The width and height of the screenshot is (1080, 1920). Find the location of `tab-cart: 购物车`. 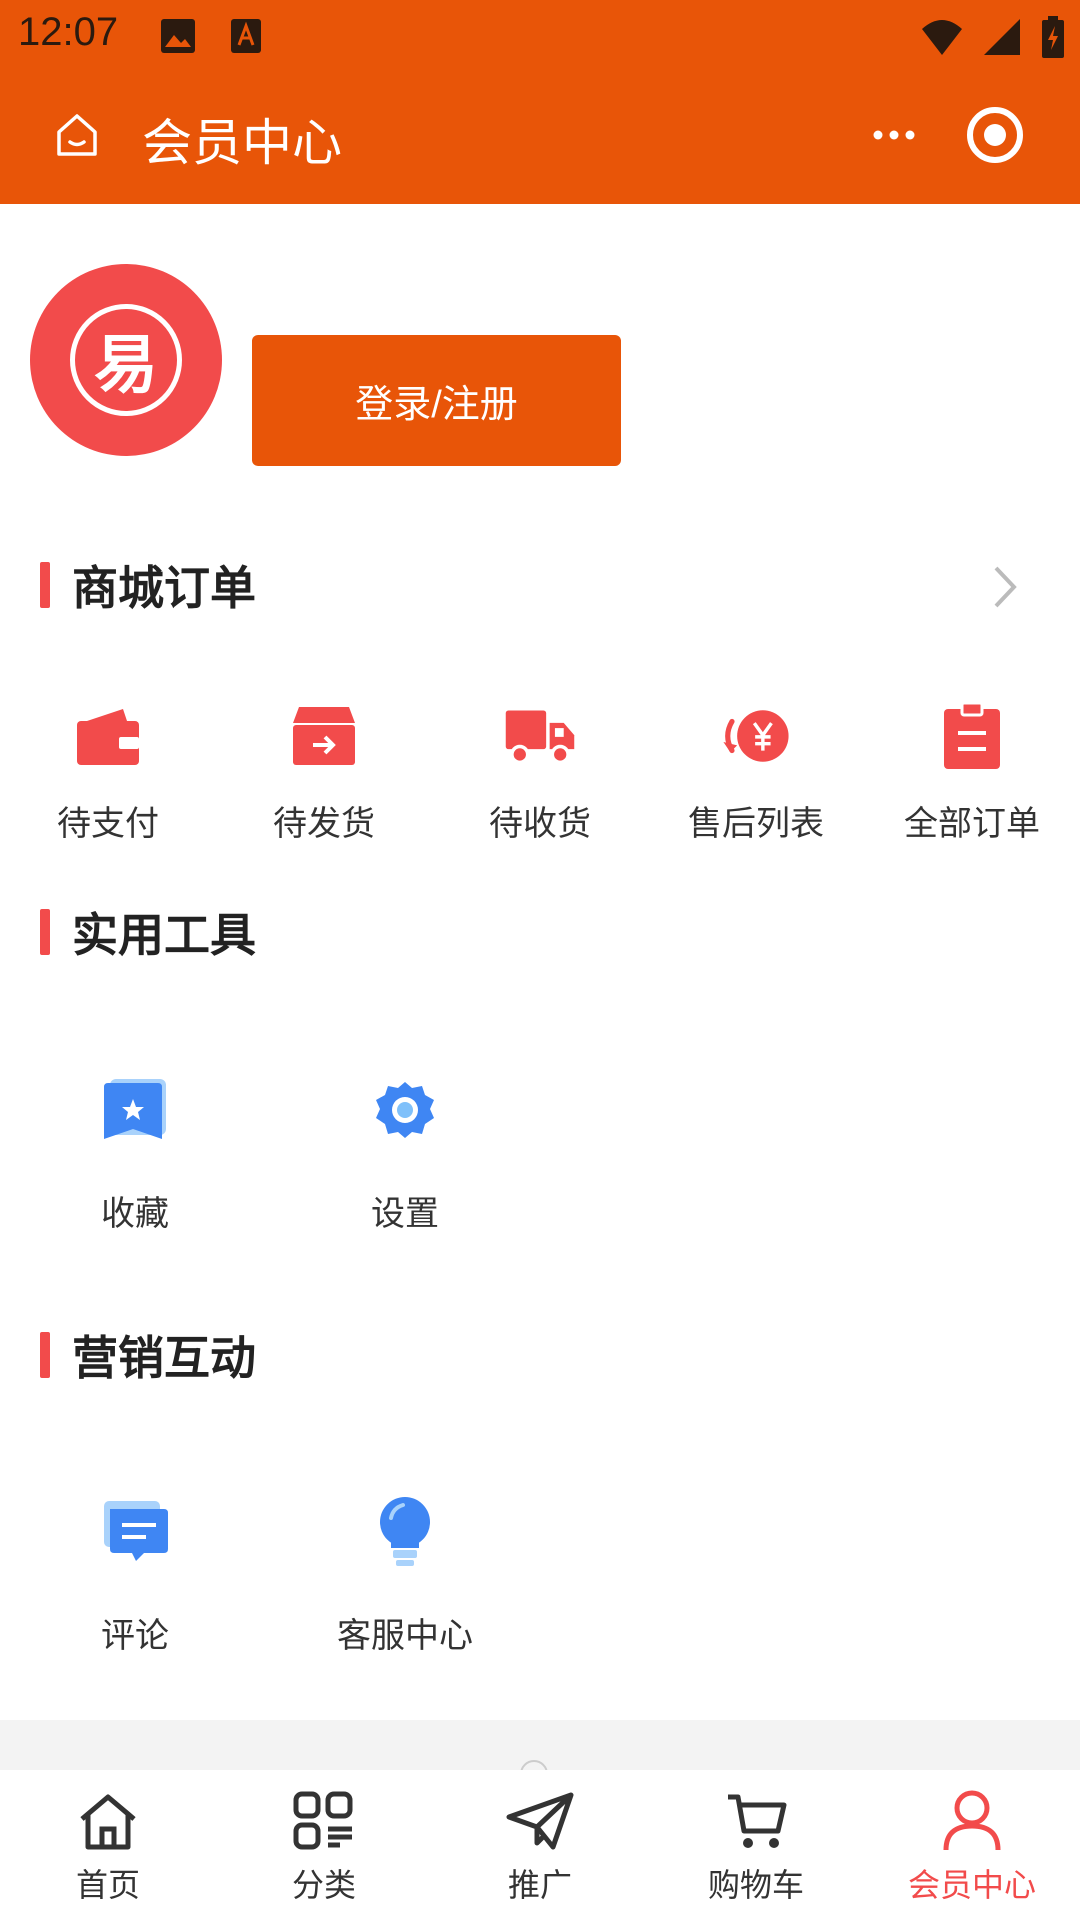

tab-cart: 购物车 is located at coordinates (756, 1845).